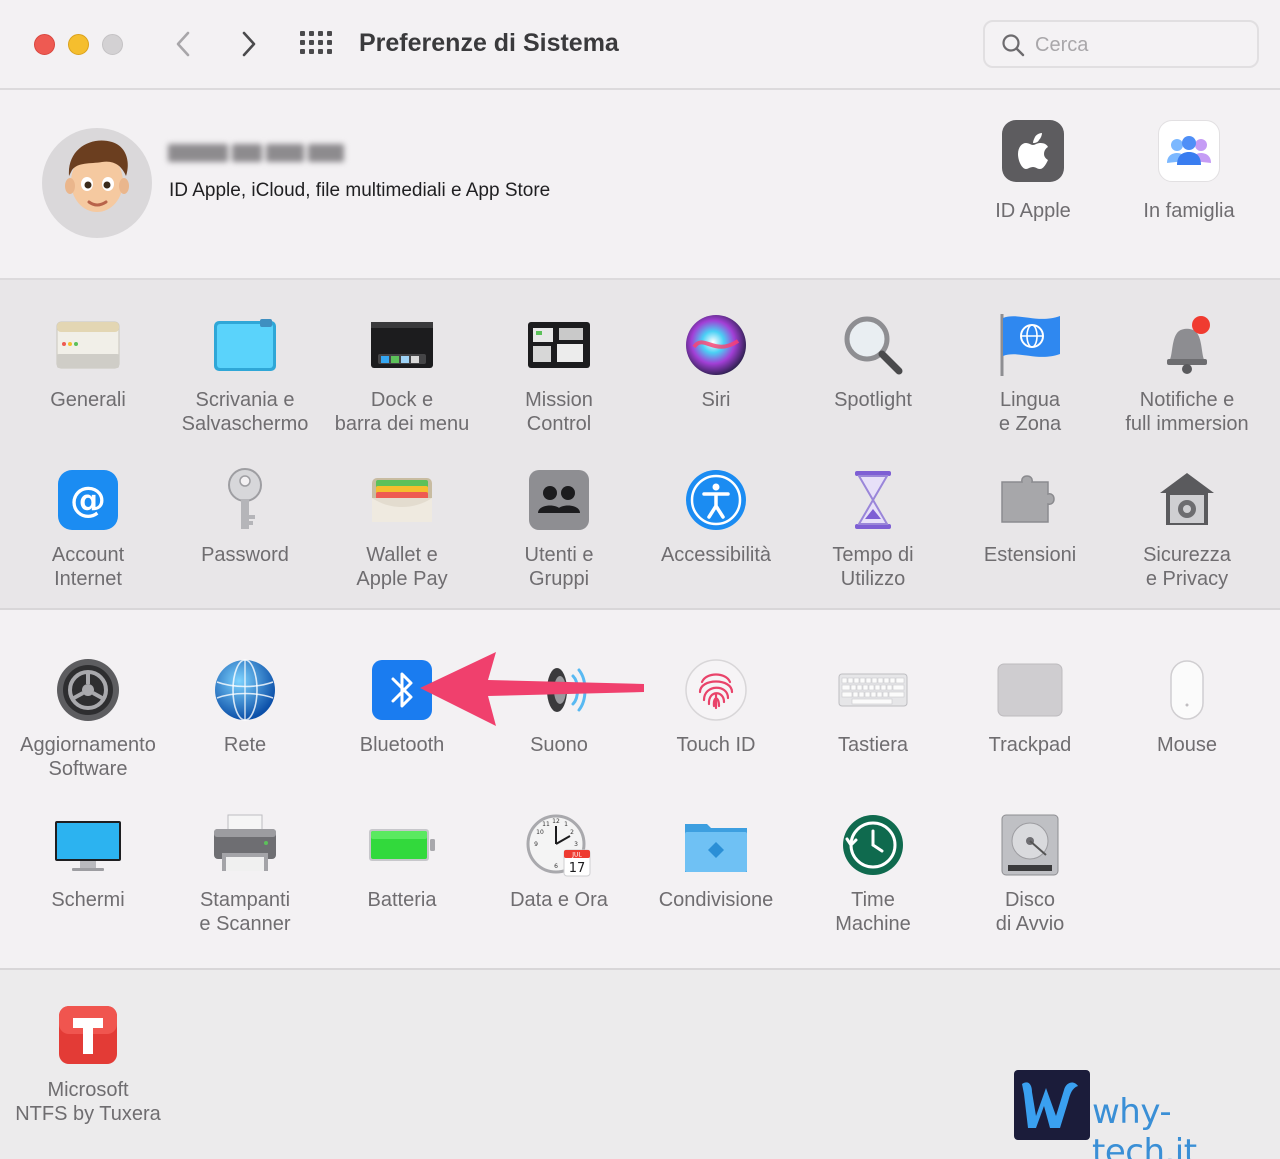 The image size is (1280, 1159). I want to click on show-all-grid-button, so click(317, 44).